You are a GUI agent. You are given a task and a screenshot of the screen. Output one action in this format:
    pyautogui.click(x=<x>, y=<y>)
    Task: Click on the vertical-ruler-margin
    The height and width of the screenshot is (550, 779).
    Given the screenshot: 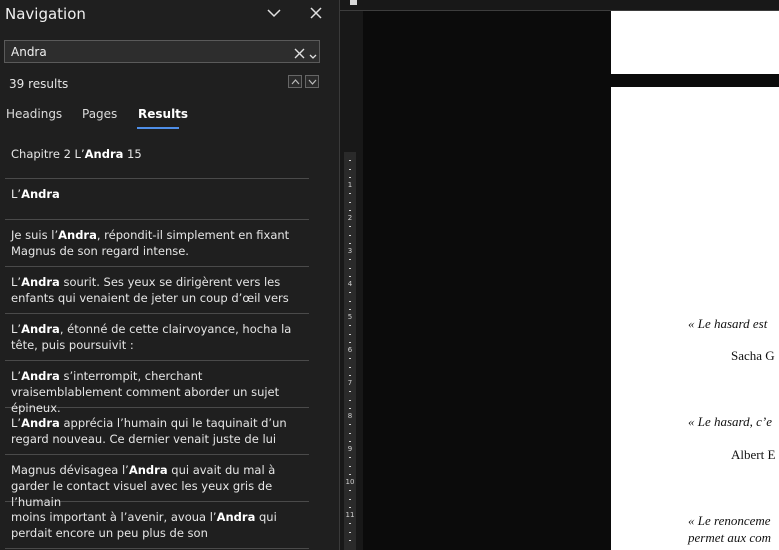 What is the action you would take?
    pyautogui.click(x=350, y=132)
    